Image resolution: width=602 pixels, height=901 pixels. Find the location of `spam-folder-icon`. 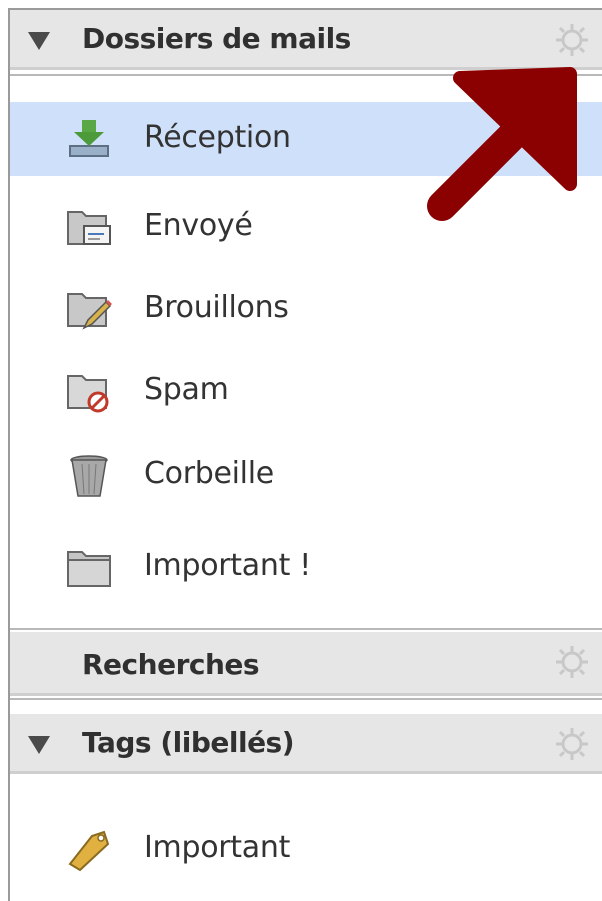

spam-folder-icon is located at coordinates (88, 394).